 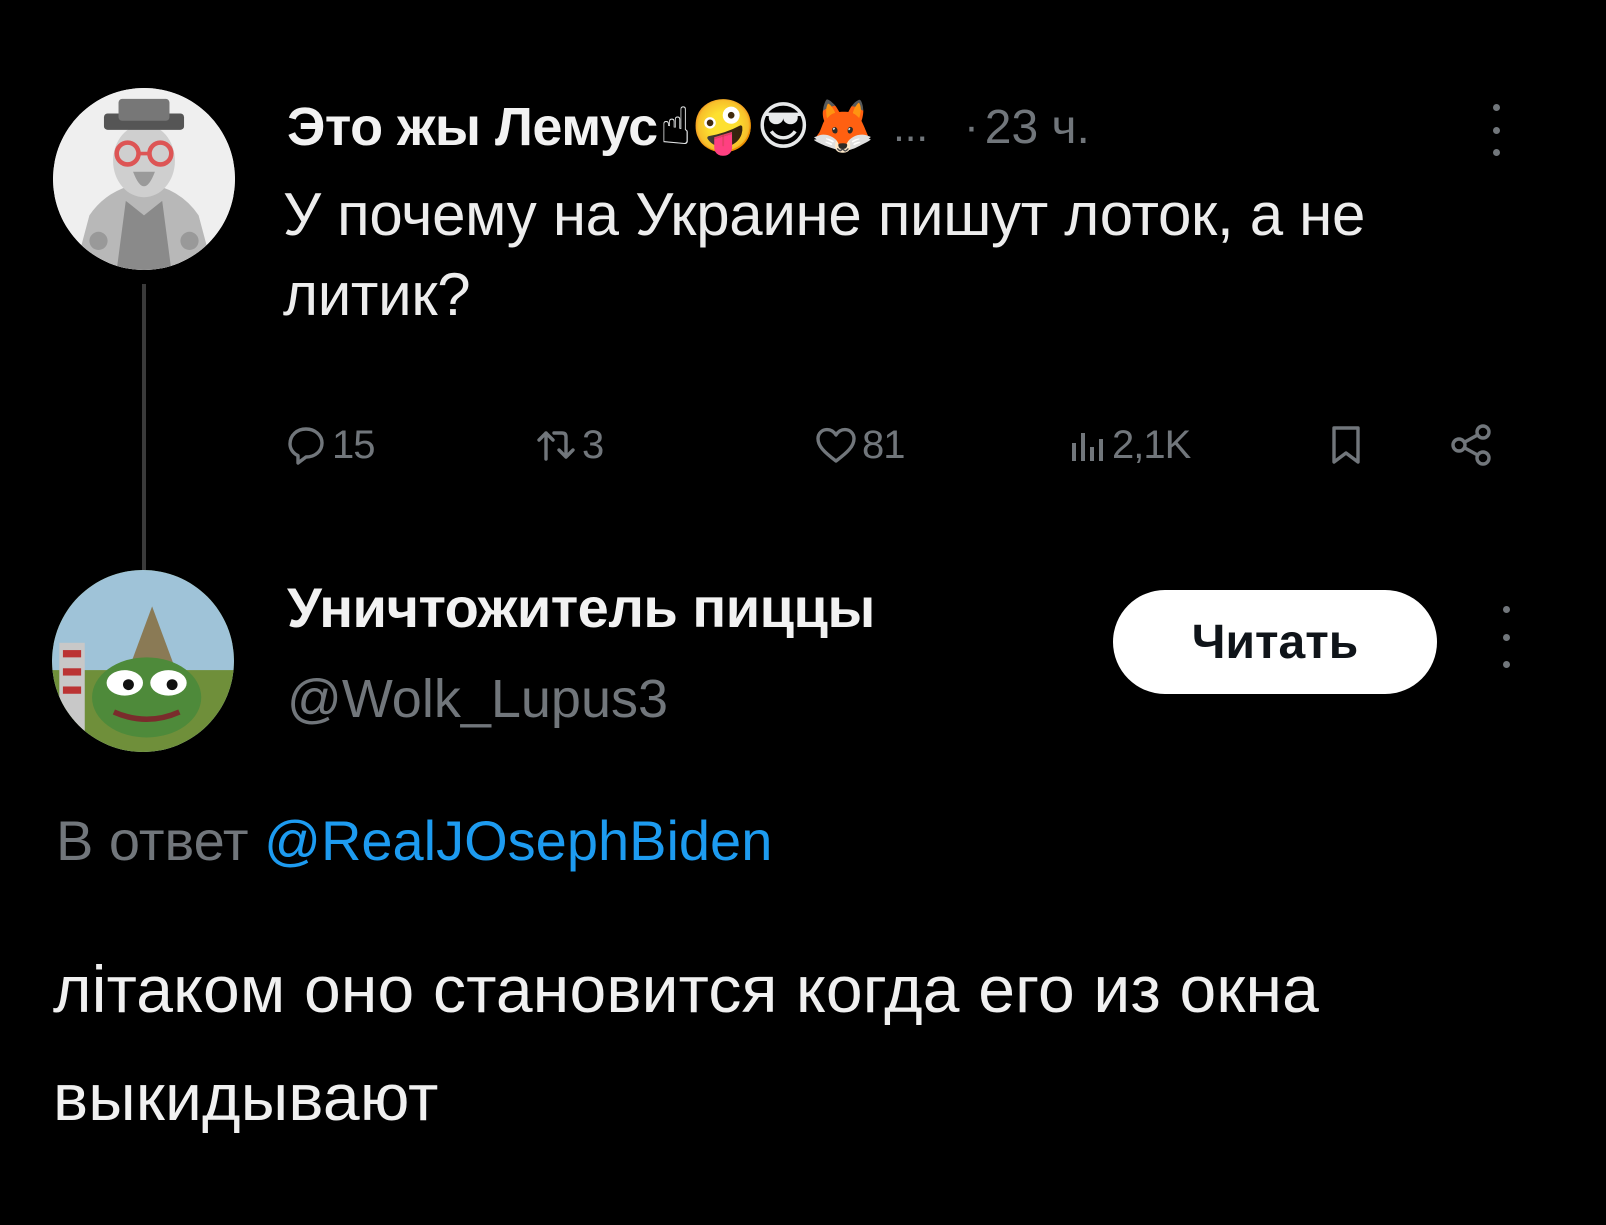 I want to click on reply-to-label: В ответ, so click(x=152, y=840).